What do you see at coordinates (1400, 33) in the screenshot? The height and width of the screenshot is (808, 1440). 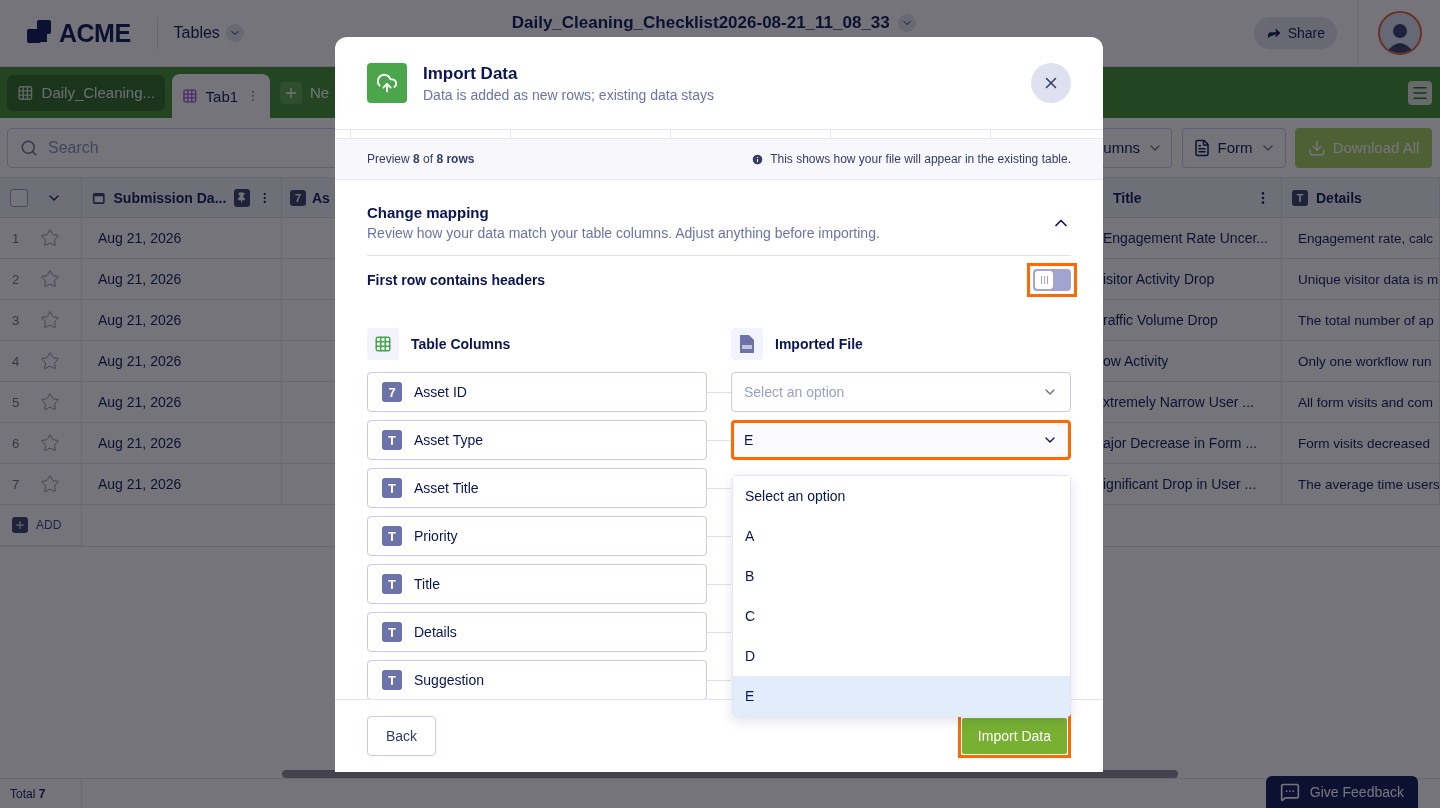 I see `avatar` at bounding box center [1400, 33].